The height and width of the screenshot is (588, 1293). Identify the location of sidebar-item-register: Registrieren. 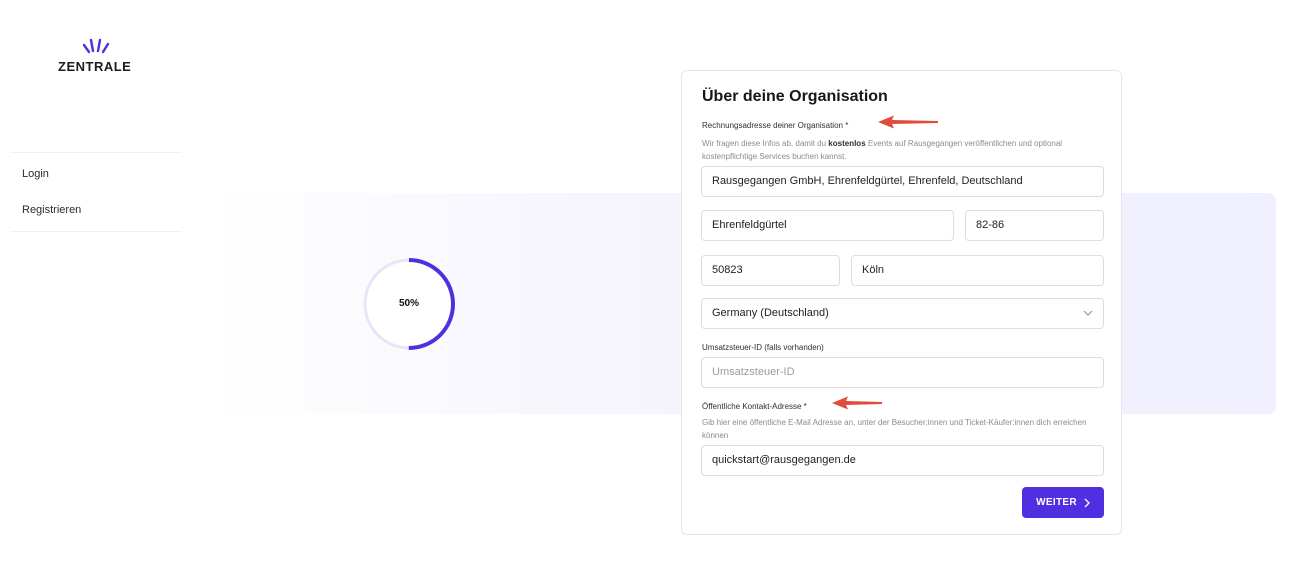
(96, 210).